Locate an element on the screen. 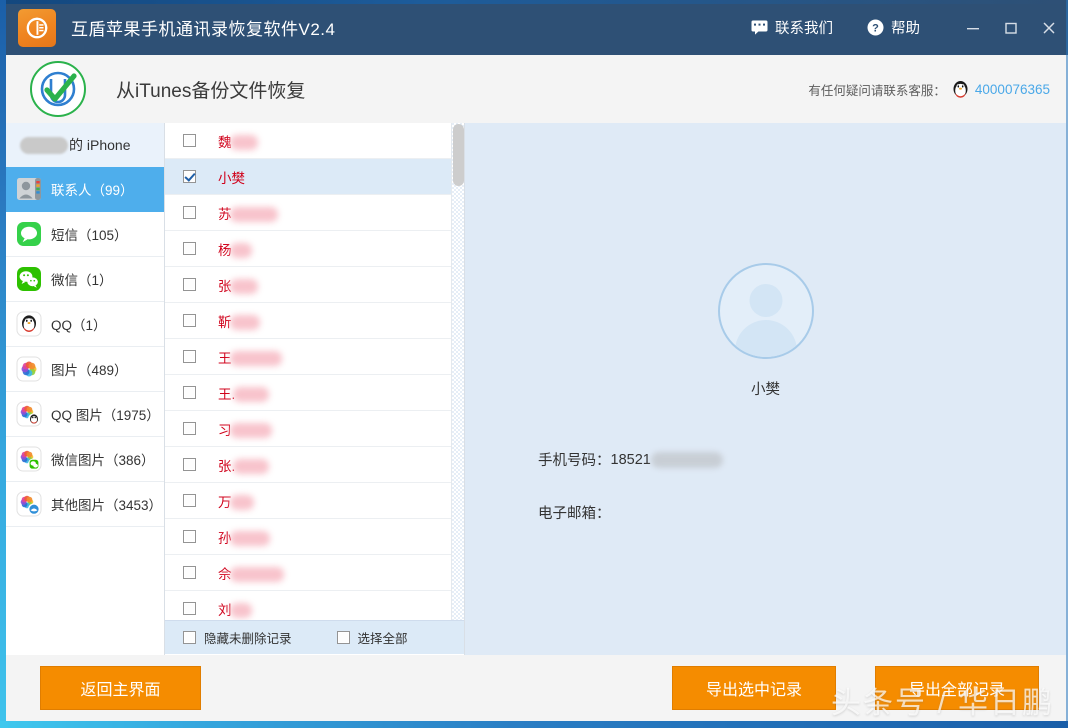 Image resolution: width=1068 pixels, height=728 pixels. contact-row-name: 魏 is located at coordinates (238, 141).